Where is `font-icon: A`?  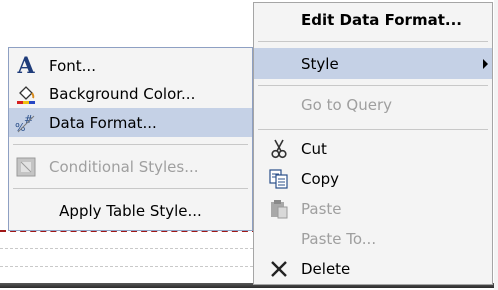
font-icon: A is located at coordinates (26, 65).